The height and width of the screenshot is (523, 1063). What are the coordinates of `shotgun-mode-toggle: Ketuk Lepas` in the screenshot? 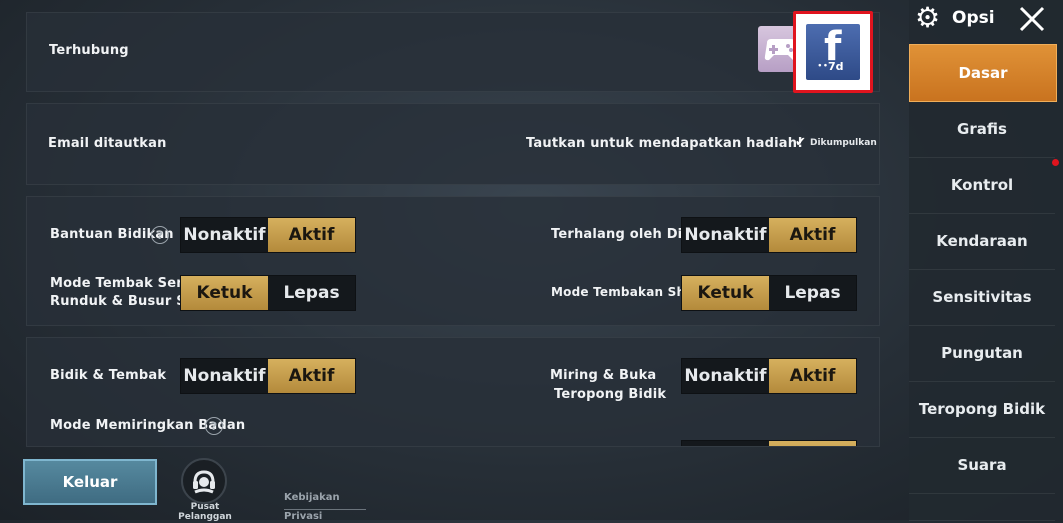 It's located at (769, 293).